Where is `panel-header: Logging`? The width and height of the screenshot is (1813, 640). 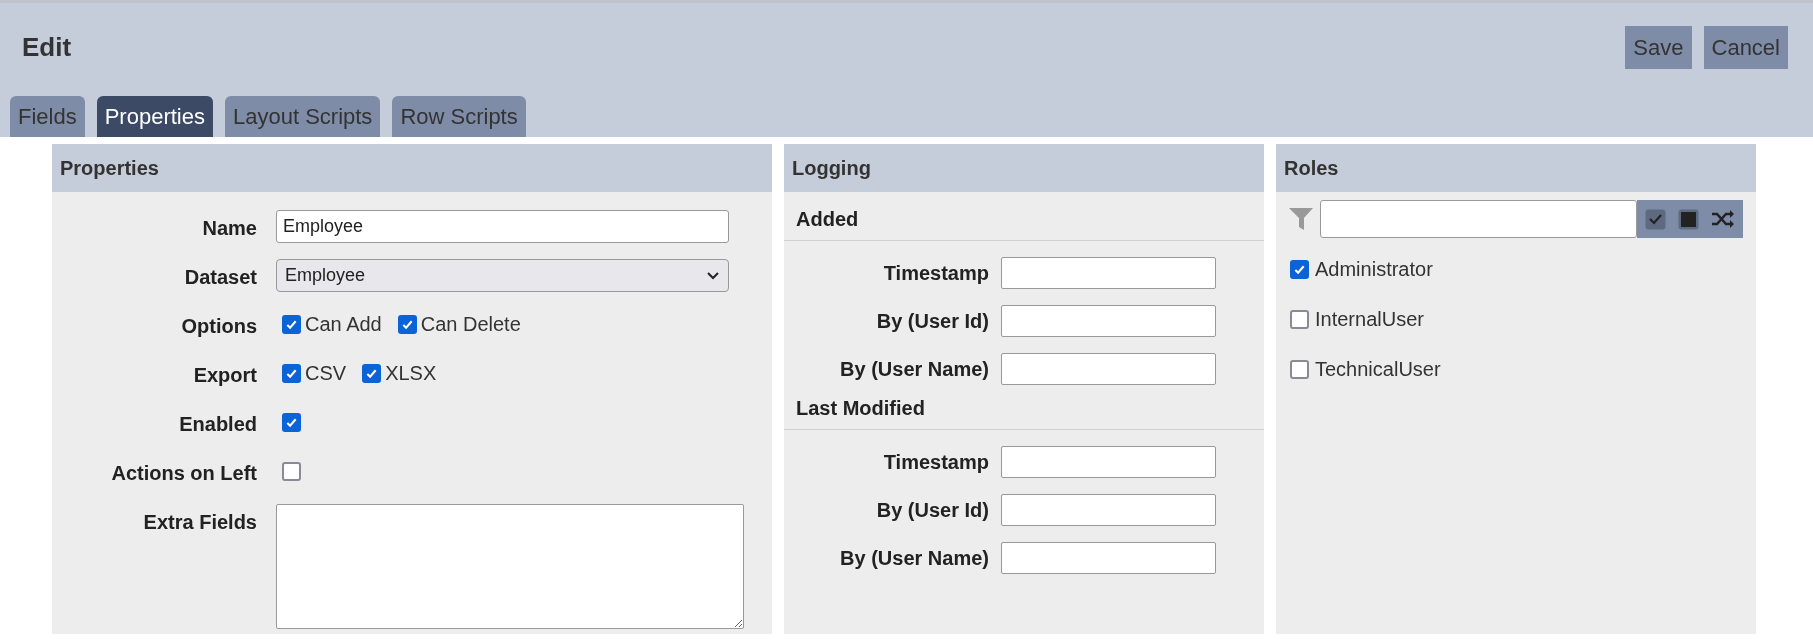
panel-header: Logging is located at coordinates (1024, 168).